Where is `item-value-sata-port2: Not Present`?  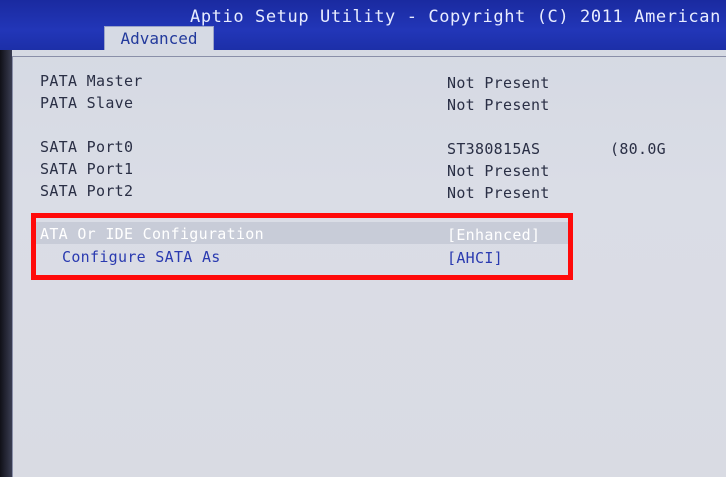
item-value-sata-port2: Not Present is located at coordinates (498, 193).